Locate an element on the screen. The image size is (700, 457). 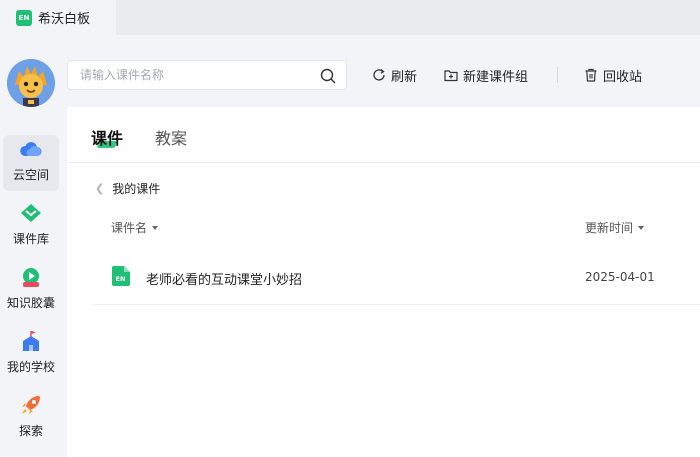
file-name: 老师必看的互动课堂小妙招 is located at coordinates (224, 280).